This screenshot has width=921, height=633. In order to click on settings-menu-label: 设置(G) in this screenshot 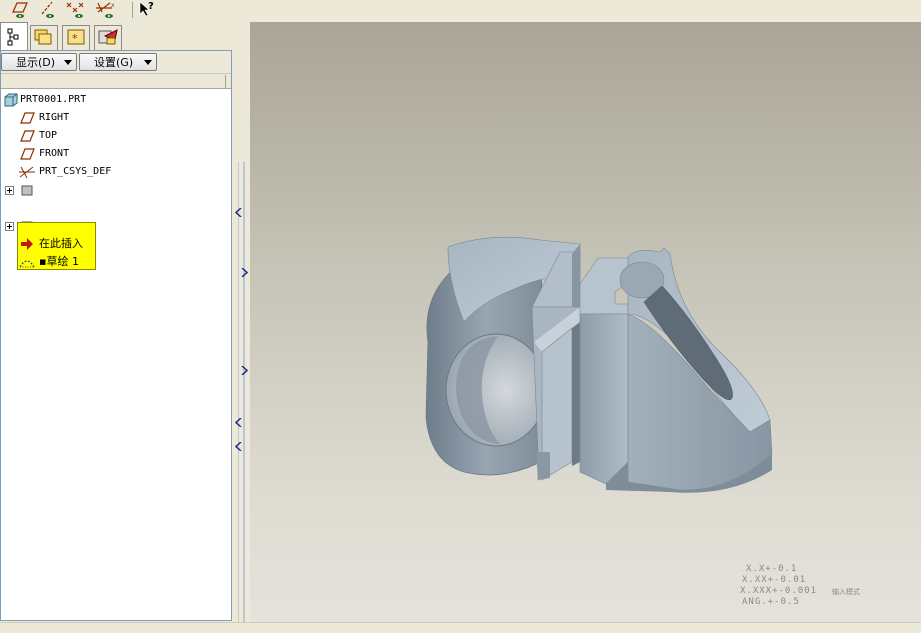, I will do `click(114, 62)`.